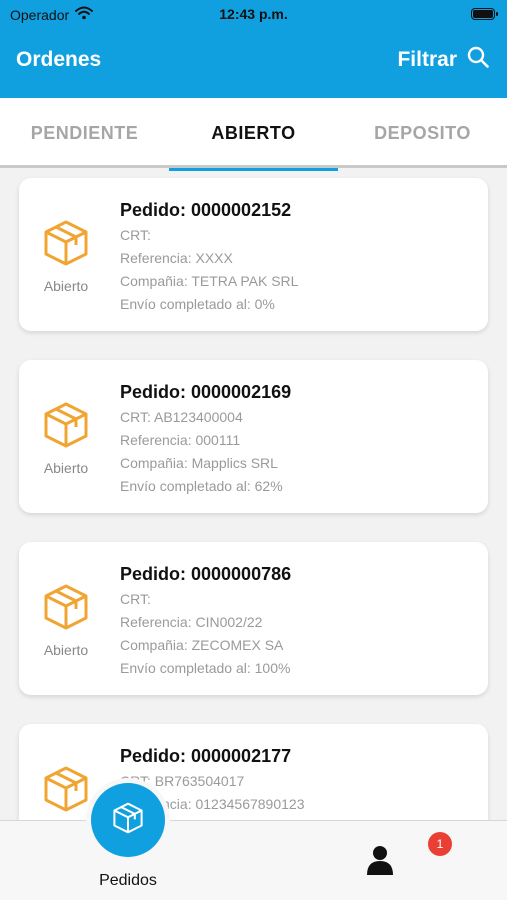 The height and width of the screenshot is (900, 507). Describe the element at coordinates (206, 756) in the screenshot. I see `order-title: Pedido: 0000002177` at that location.